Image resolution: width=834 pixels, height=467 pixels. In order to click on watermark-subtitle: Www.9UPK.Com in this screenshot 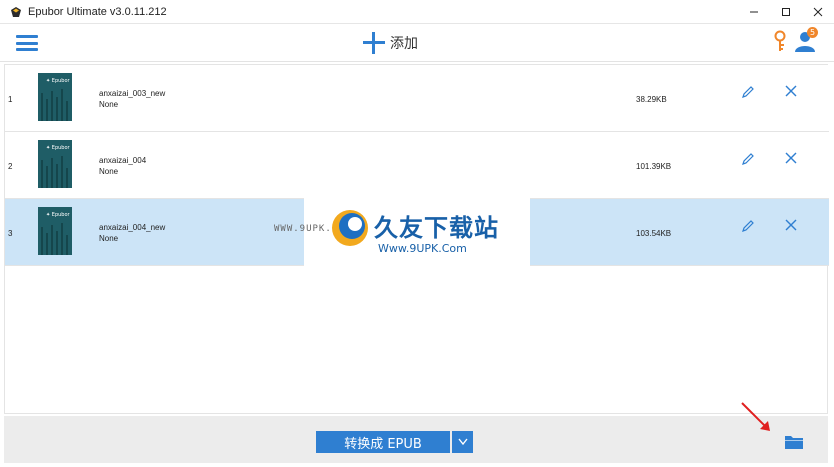, I will do `click(422, 248)`.